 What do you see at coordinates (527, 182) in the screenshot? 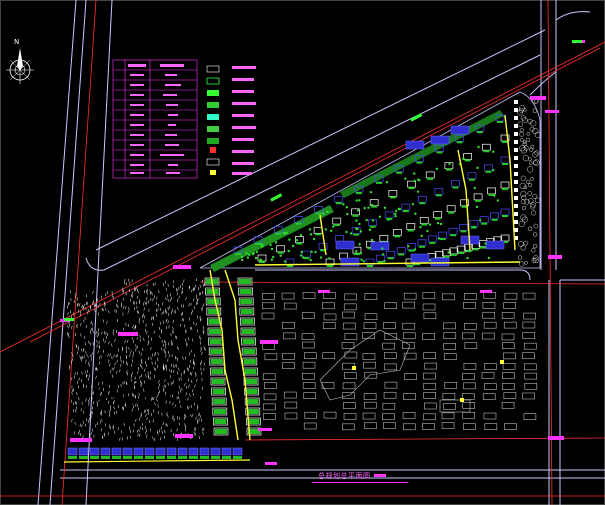
I see `east-landscape-strip` at bounding box center [527, 182].